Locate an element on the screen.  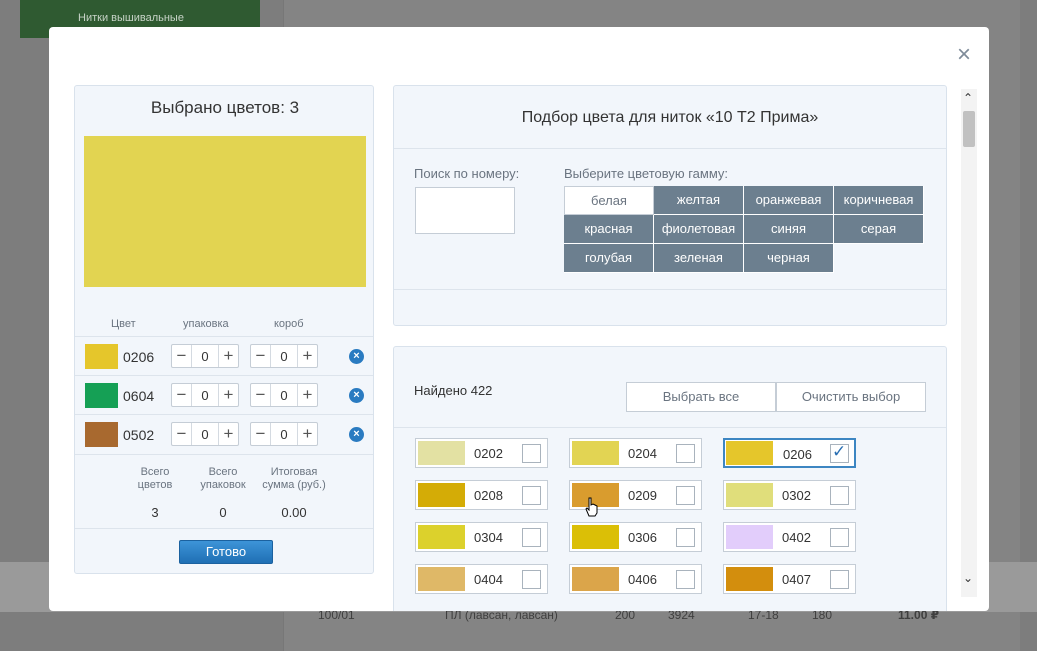
color-code: 0404 is located at coordinates (488, 579).